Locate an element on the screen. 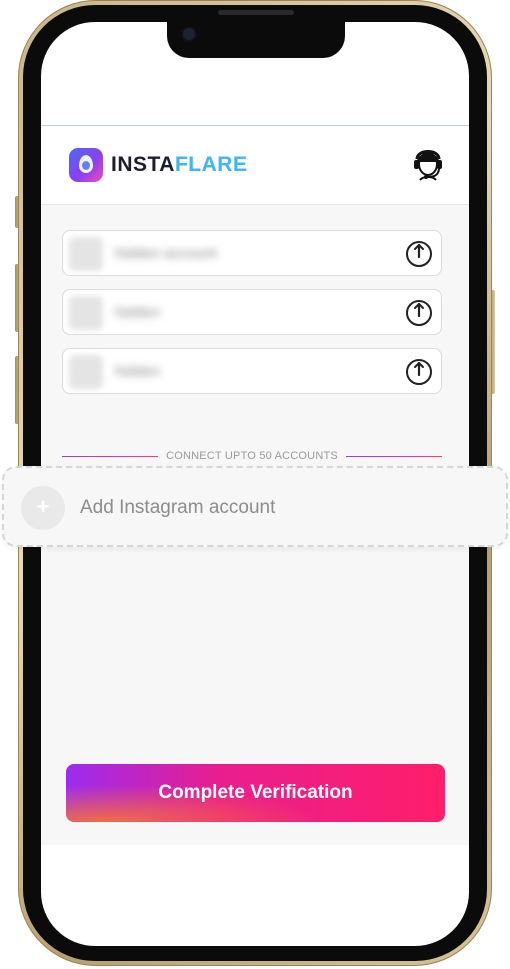  headset-support-icon is located at coordinates (428, 164).